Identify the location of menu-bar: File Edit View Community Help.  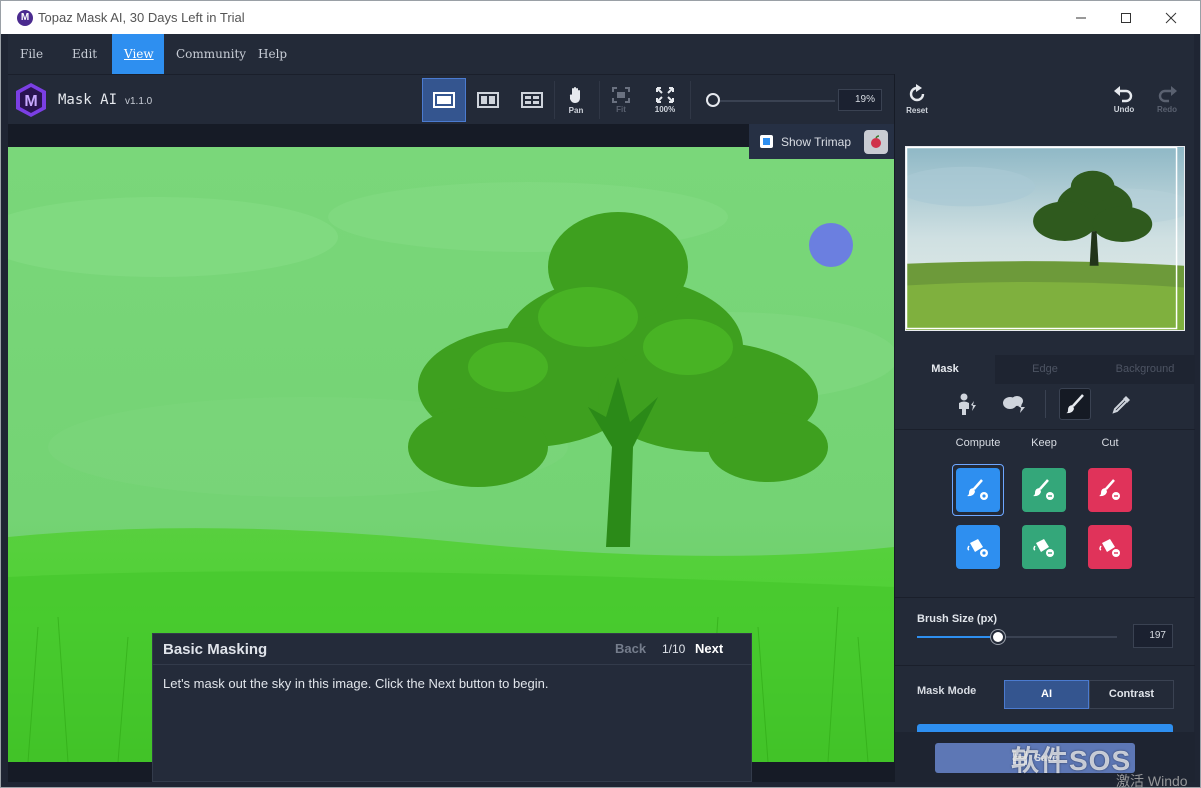
(601, 54).